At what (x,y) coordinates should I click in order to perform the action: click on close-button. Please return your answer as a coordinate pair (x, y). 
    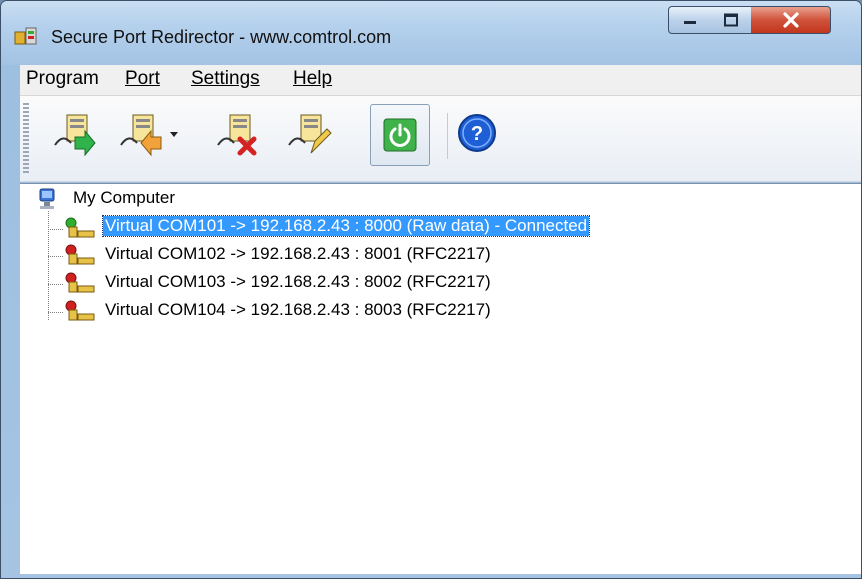
    Looking at the image, I should click on (791, 20).